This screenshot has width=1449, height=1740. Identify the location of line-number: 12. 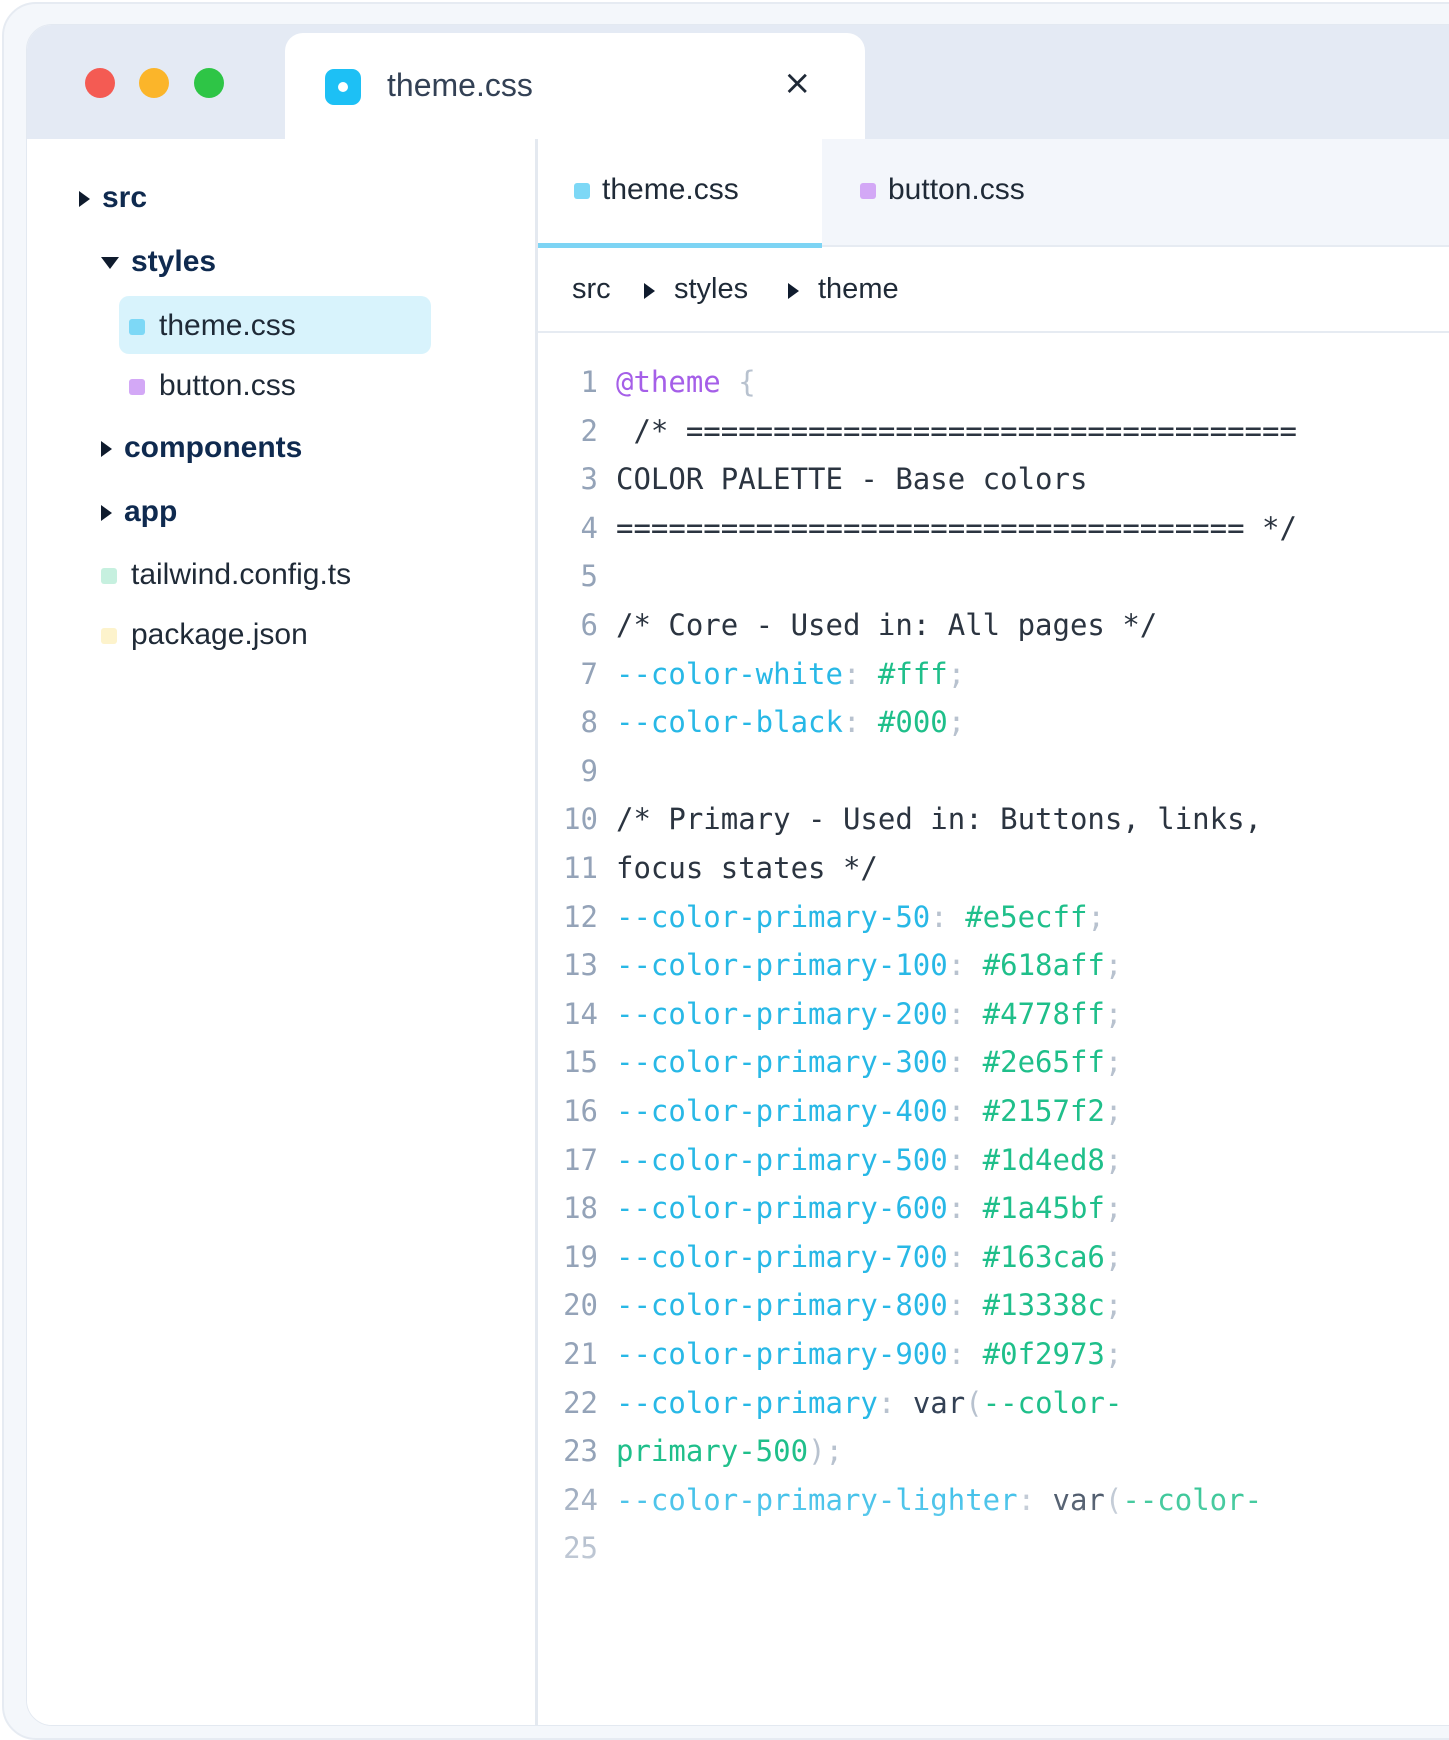
(580, 916).